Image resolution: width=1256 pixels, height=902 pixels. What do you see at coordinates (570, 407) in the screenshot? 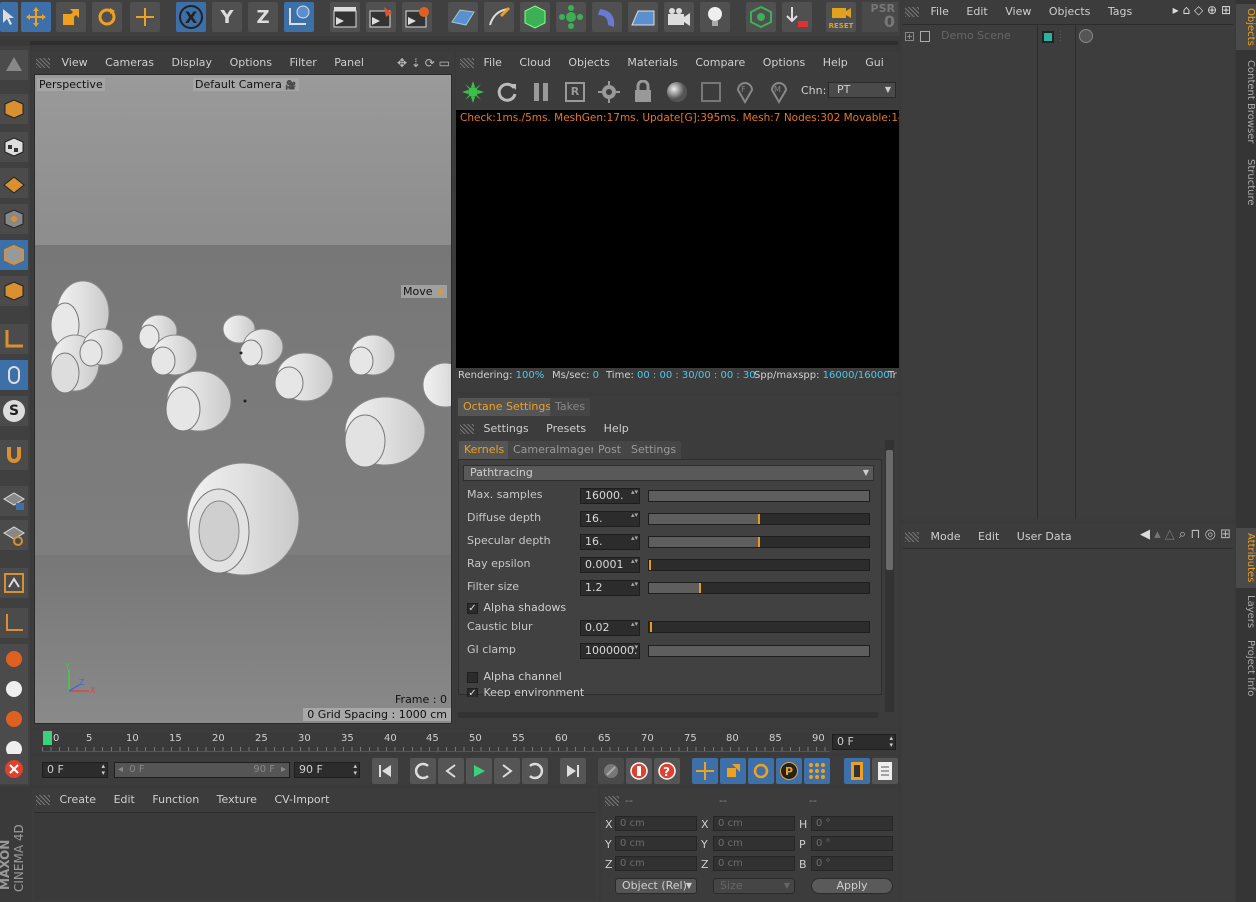
I see `tab-takes: Takes` at bounding box center [570, 407].